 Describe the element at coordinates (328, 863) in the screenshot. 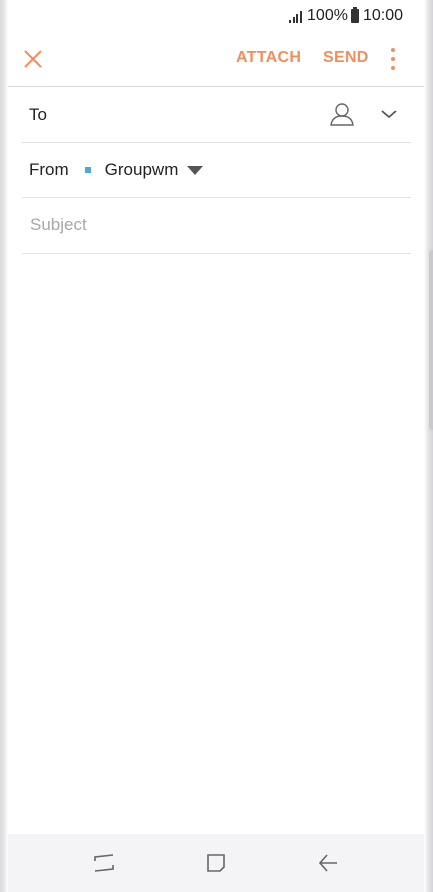

I see `back-icon` at that location.